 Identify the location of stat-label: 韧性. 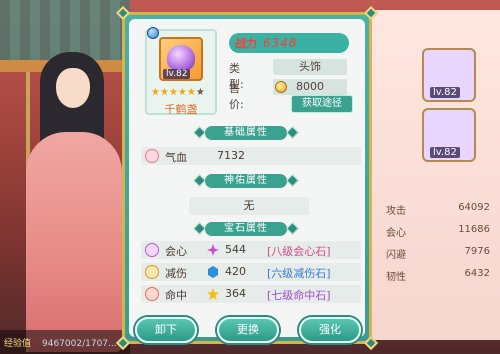
(396, 277).